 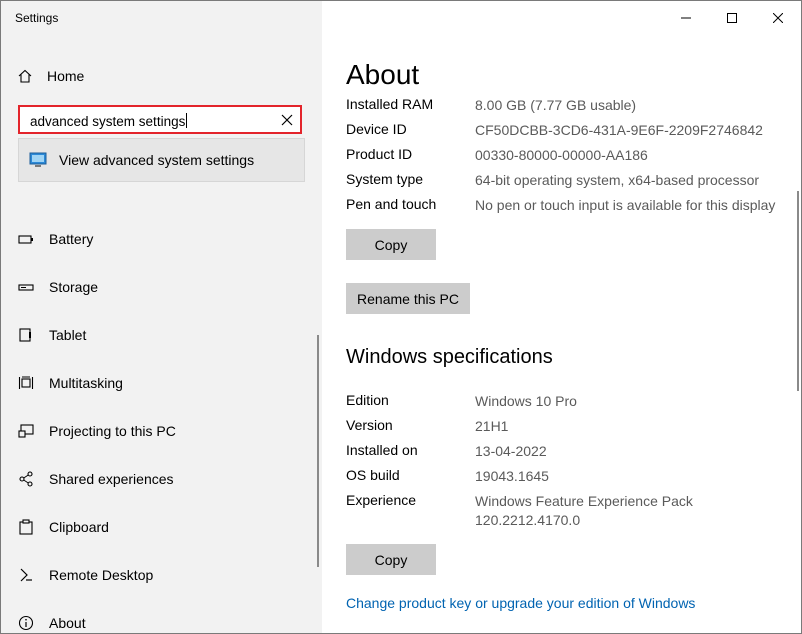 What do you see at coordinates (619, 130) in the screenshot?
I see `spec-value: CF50DCBB-3CD6-431A-9E6F-2209F2746842` at bounding box center [619, 130].